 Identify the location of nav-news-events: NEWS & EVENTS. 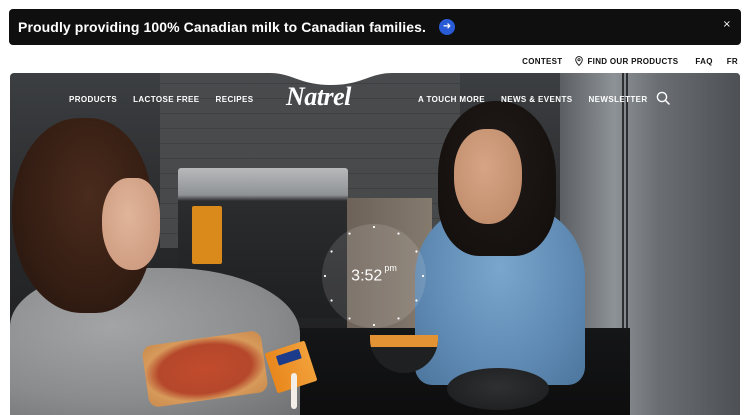
(536, 99).